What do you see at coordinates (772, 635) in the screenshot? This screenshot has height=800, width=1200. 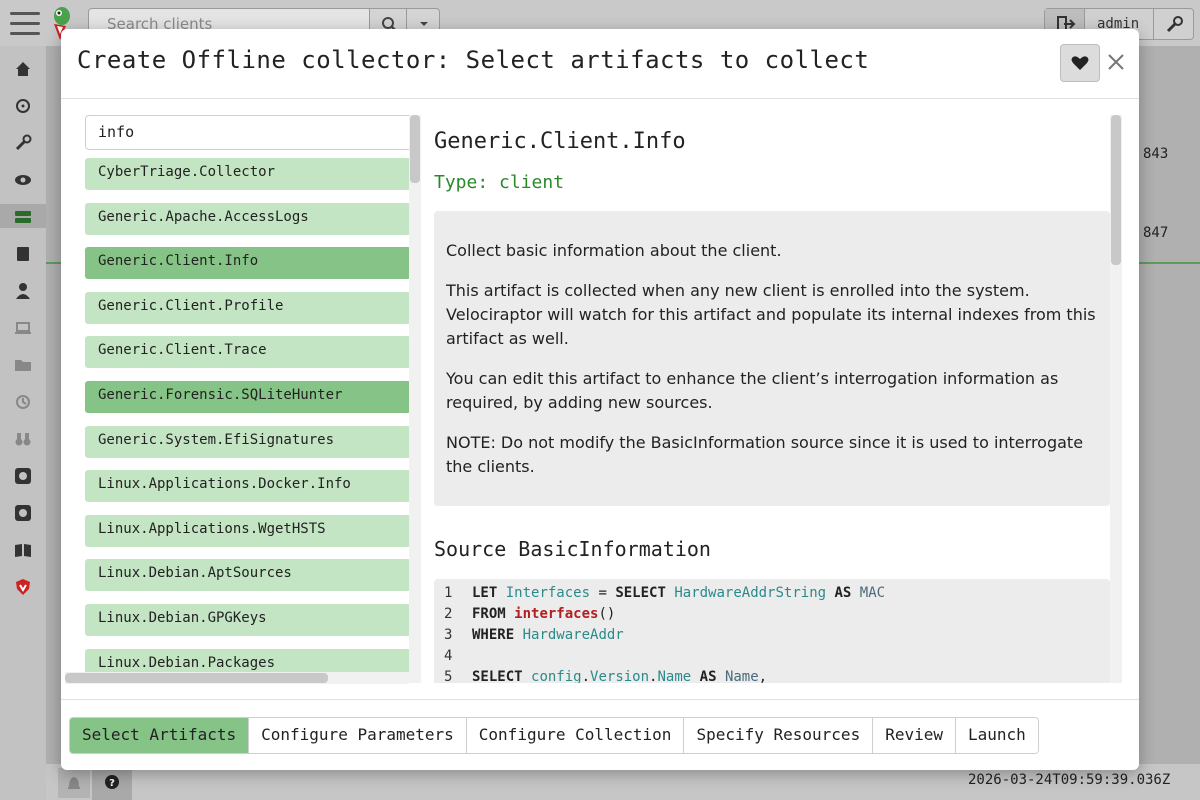 I see `code-line: 3 WHERE HardwareAddr` at bounding box center [772, 635].